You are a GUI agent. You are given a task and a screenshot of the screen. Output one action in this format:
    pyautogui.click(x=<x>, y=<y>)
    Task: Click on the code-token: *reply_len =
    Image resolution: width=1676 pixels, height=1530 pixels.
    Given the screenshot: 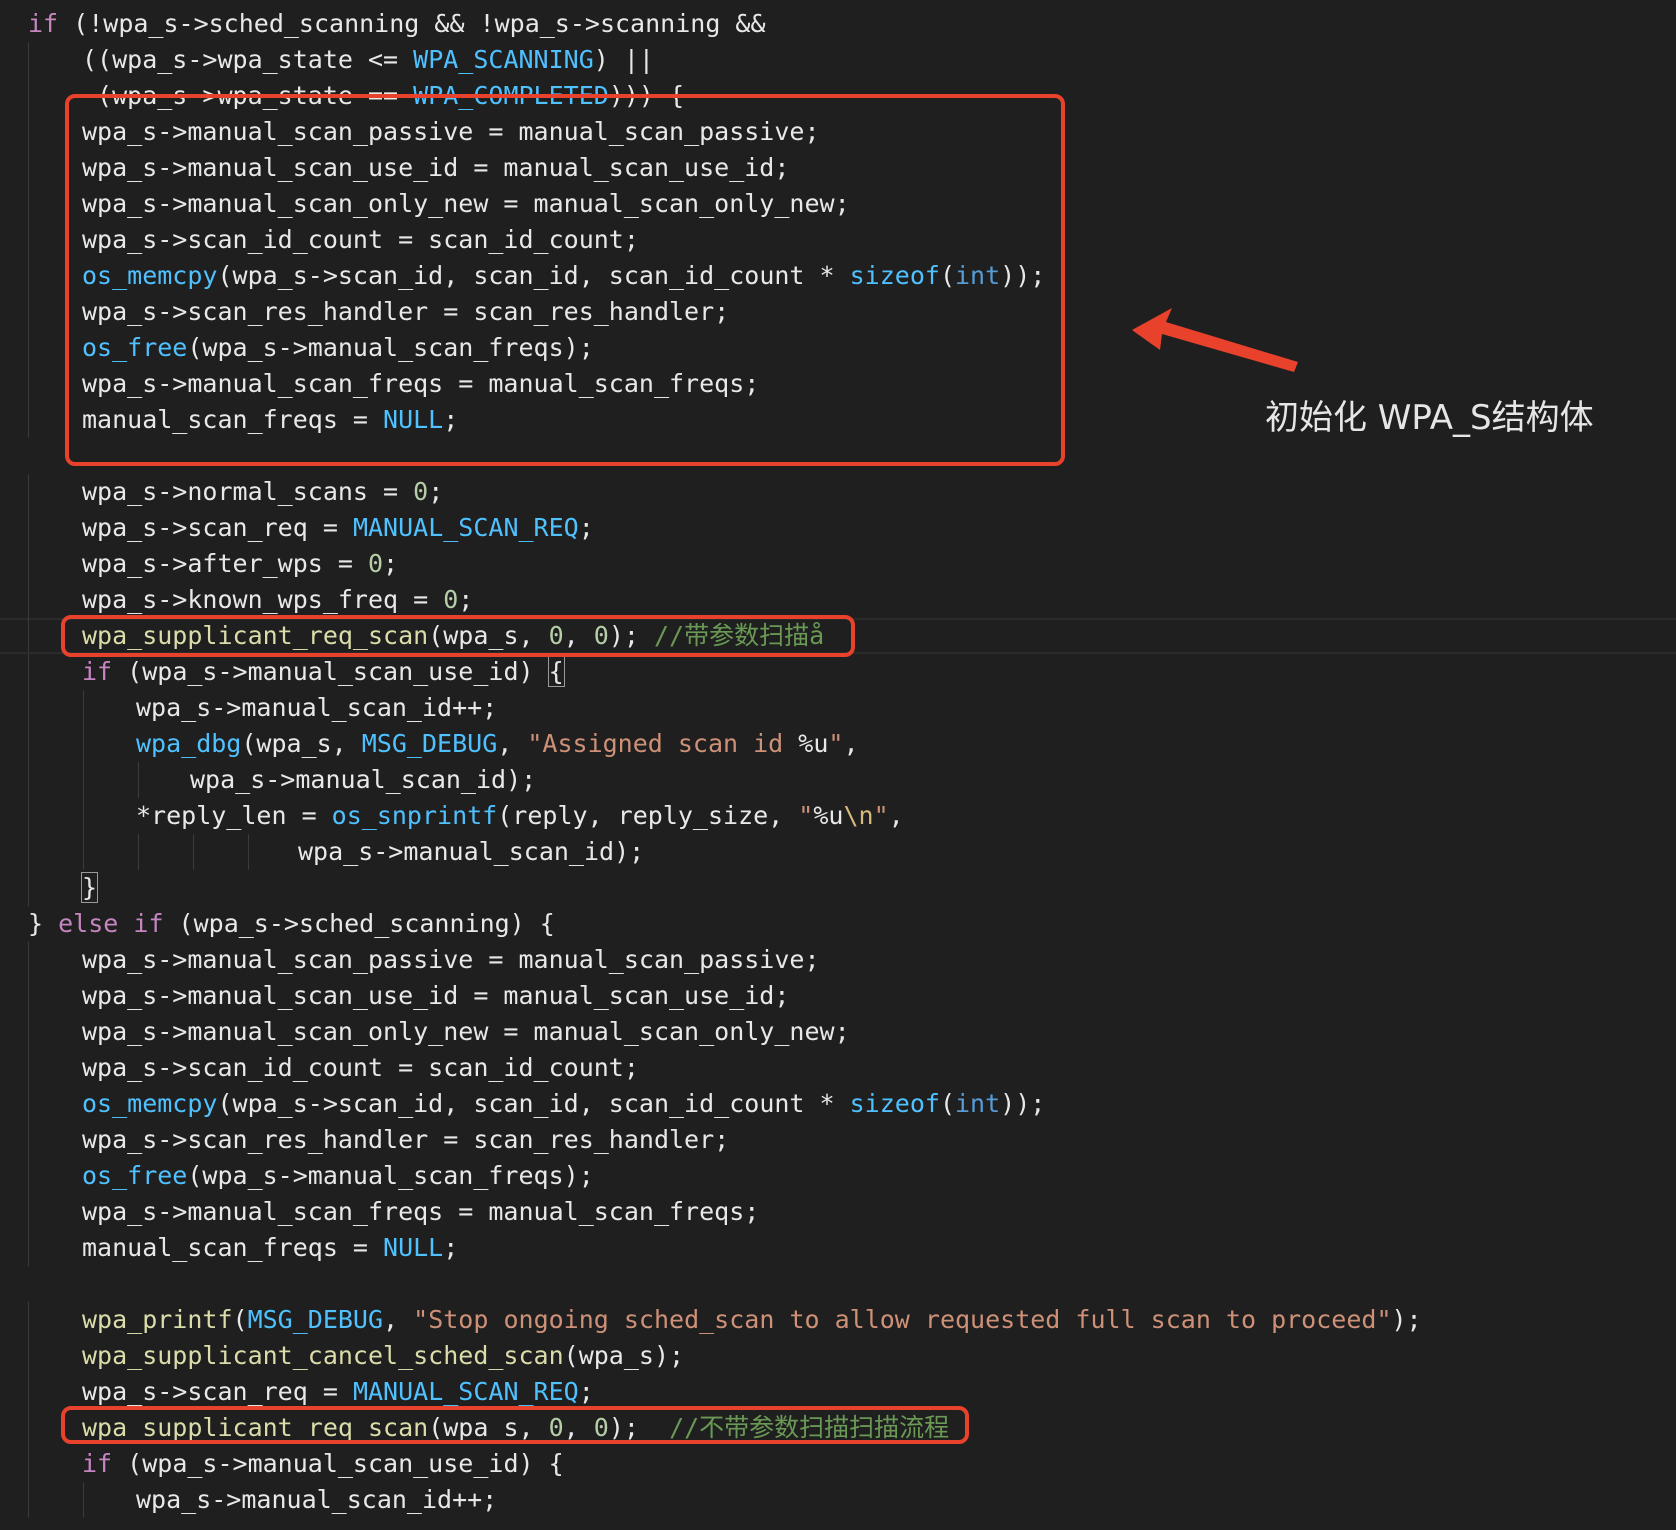 What is the action you would take?
    pyautogui.click(x=234, y=815)
    